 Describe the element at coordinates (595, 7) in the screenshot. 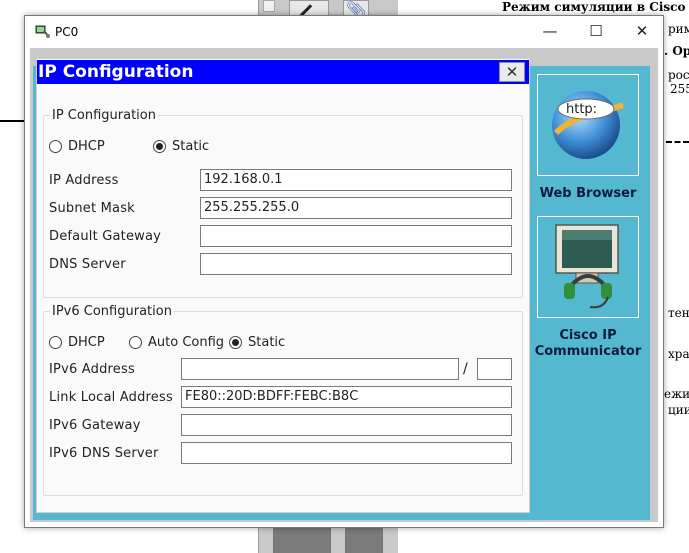

I see `background-doc-title: Режим симуляции в Cisco Pa` at that location.